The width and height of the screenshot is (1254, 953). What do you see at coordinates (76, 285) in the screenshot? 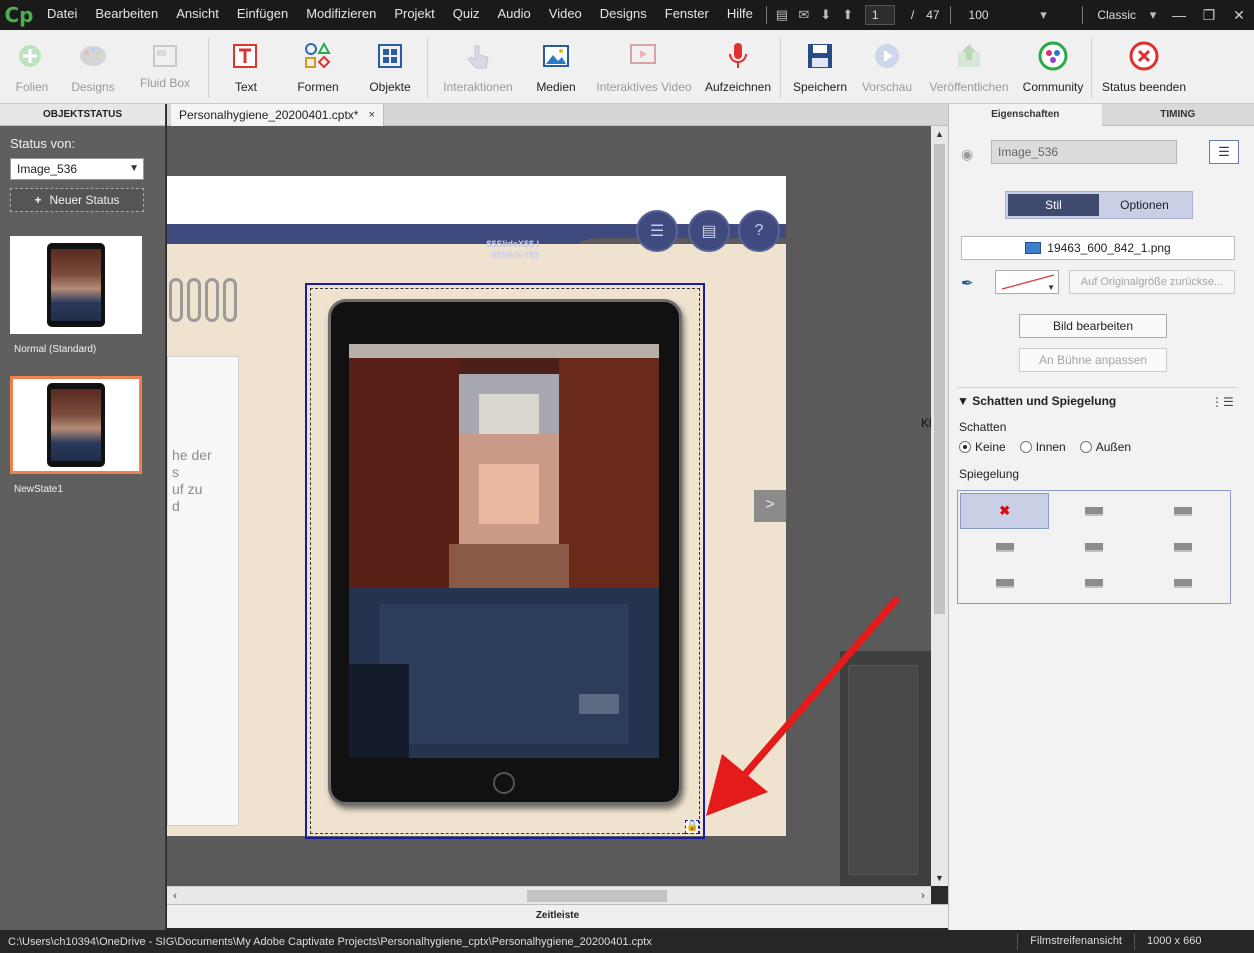
I see `state-thumbnail-normal` at bounding box center [76, 285].